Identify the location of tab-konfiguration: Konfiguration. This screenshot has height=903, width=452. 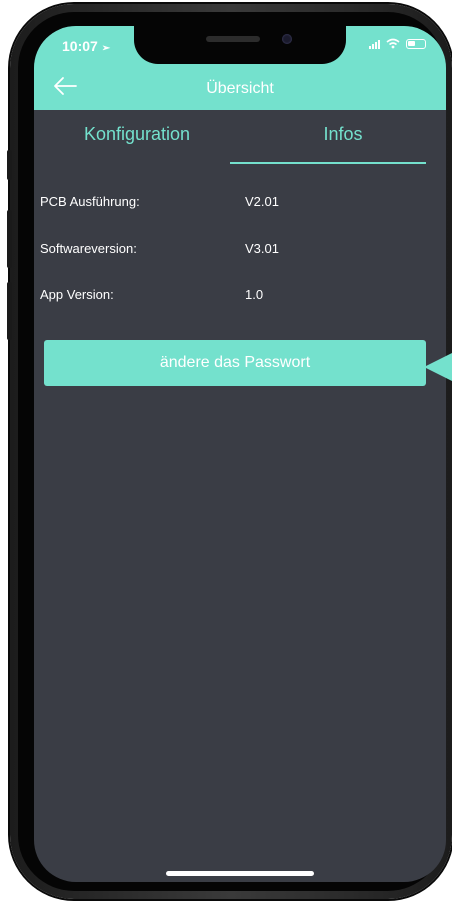
(137, 134).